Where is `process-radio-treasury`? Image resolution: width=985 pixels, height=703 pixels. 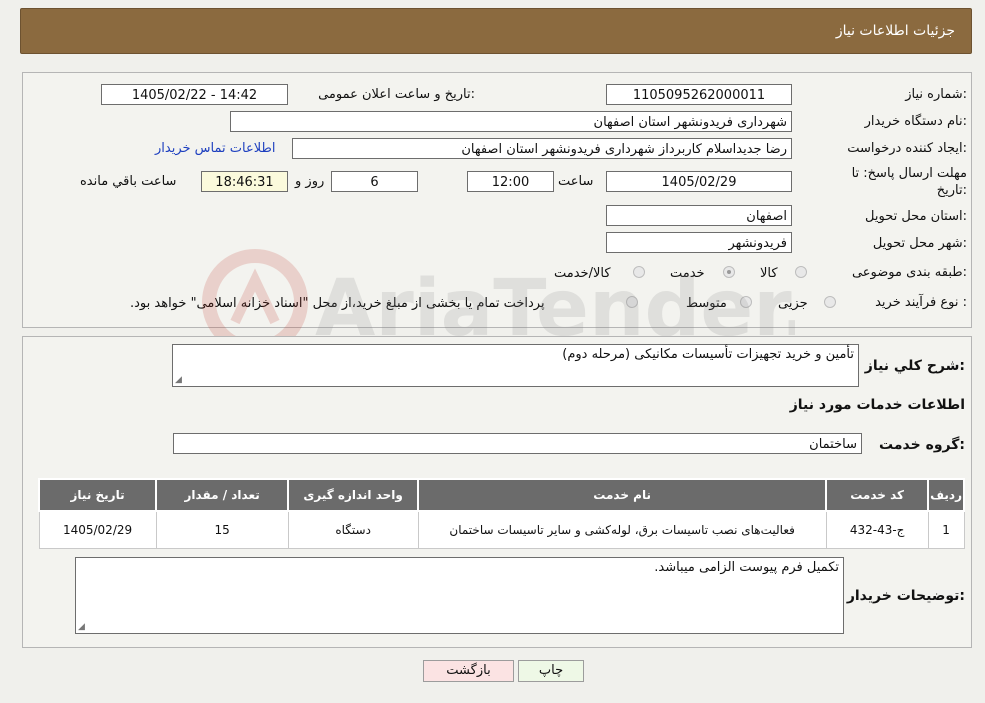
process-radio-treasury is located at coordinates (632, 302).